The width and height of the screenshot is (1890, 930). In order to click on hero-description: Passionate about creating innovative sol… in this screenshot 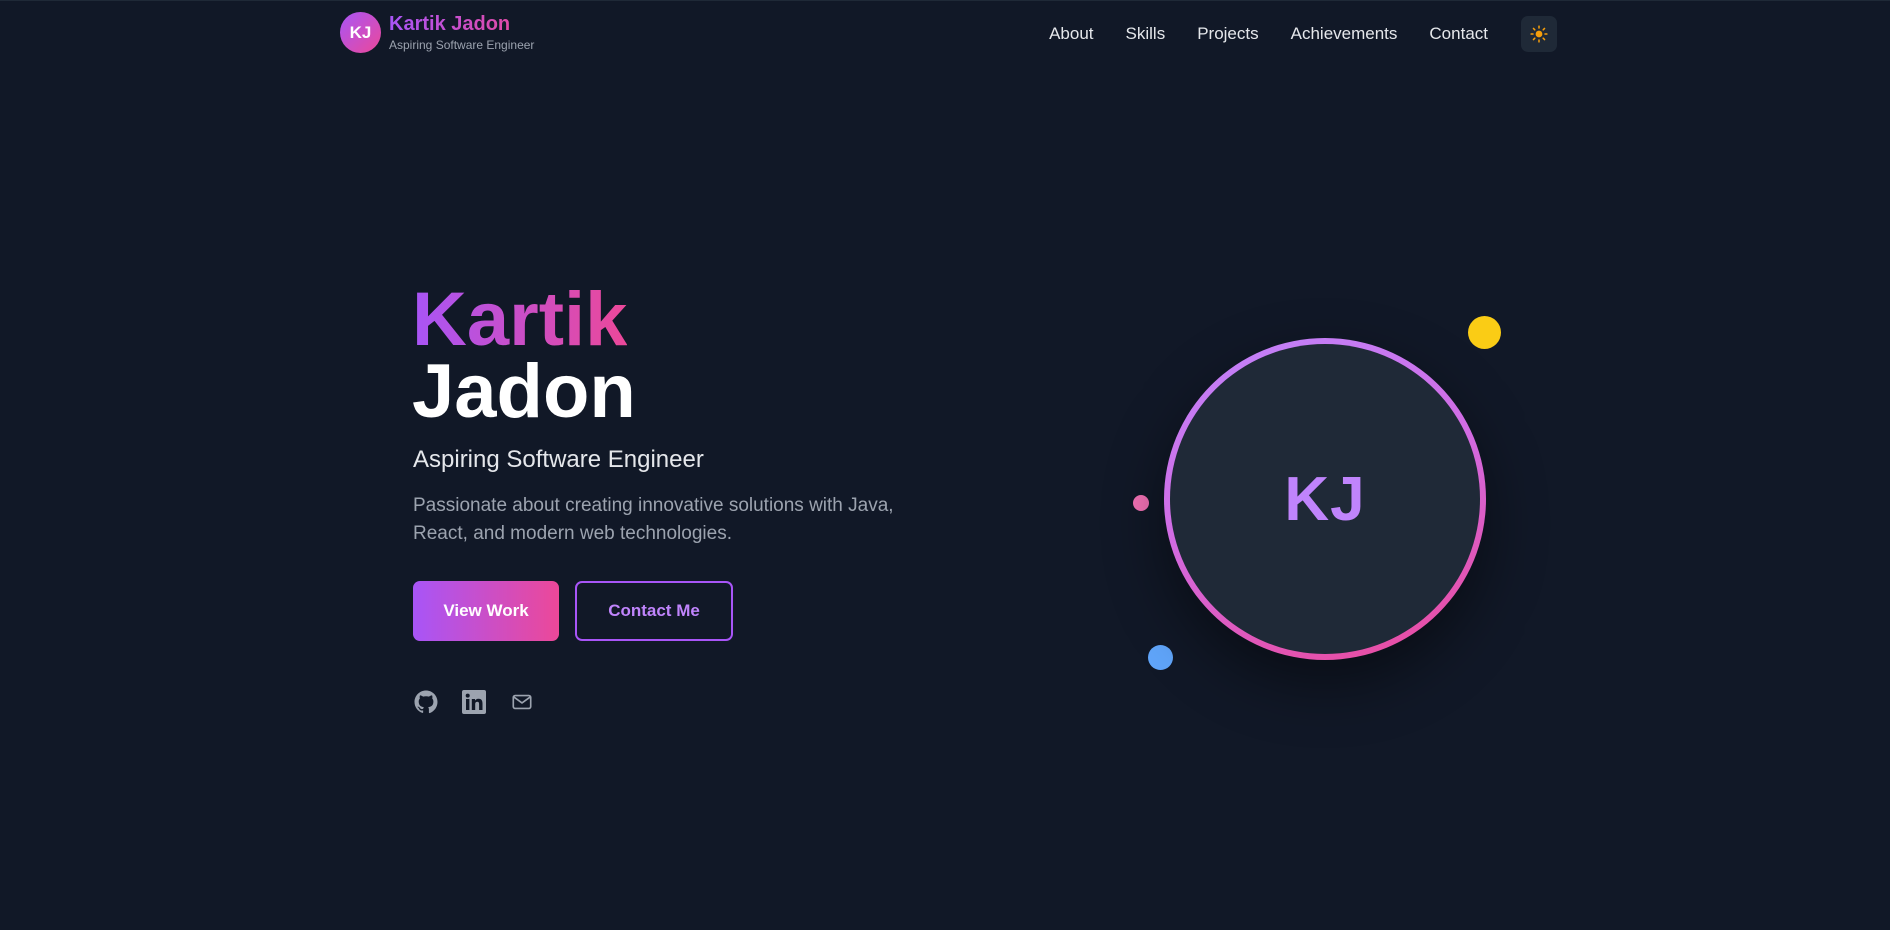, I will do `click(653, 519)`.